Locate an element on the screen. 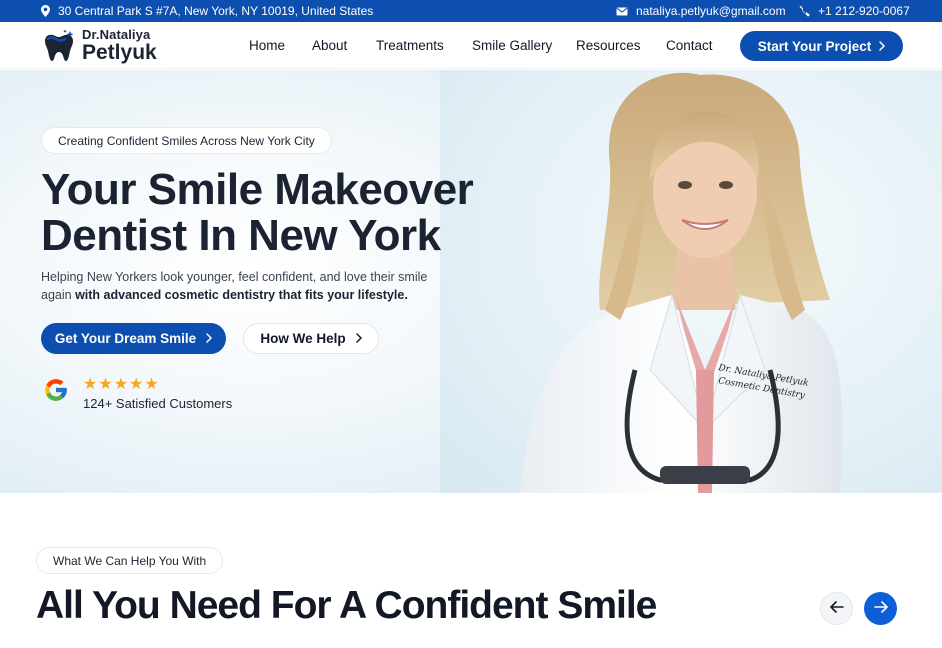 This screenshot has width=942, height=648. phone-icon is located at coordinates (804, 11).